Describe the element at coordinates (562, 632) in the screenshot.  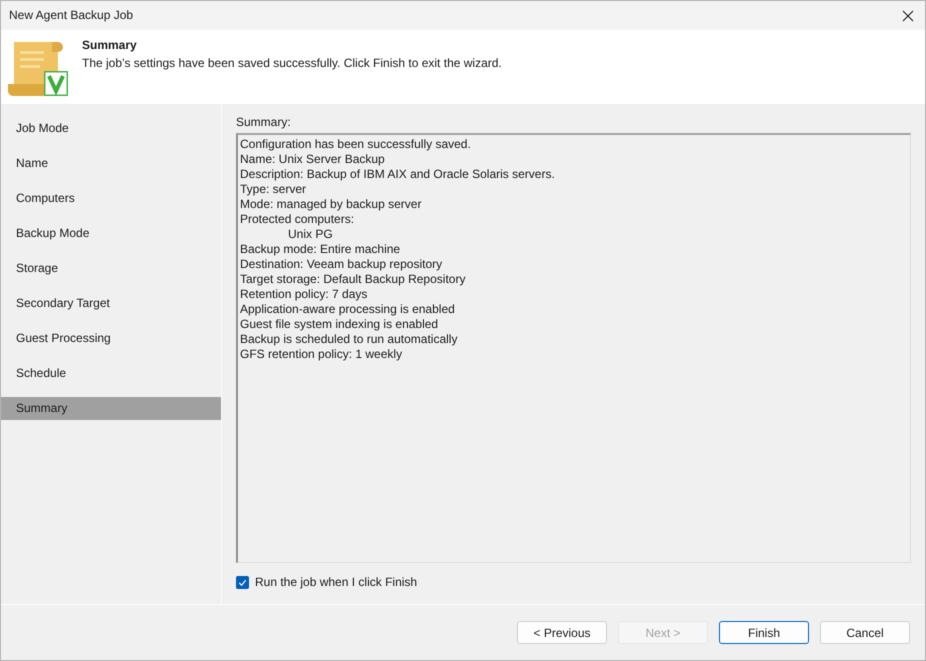
I see `wizard-button: < Previous` at that location.